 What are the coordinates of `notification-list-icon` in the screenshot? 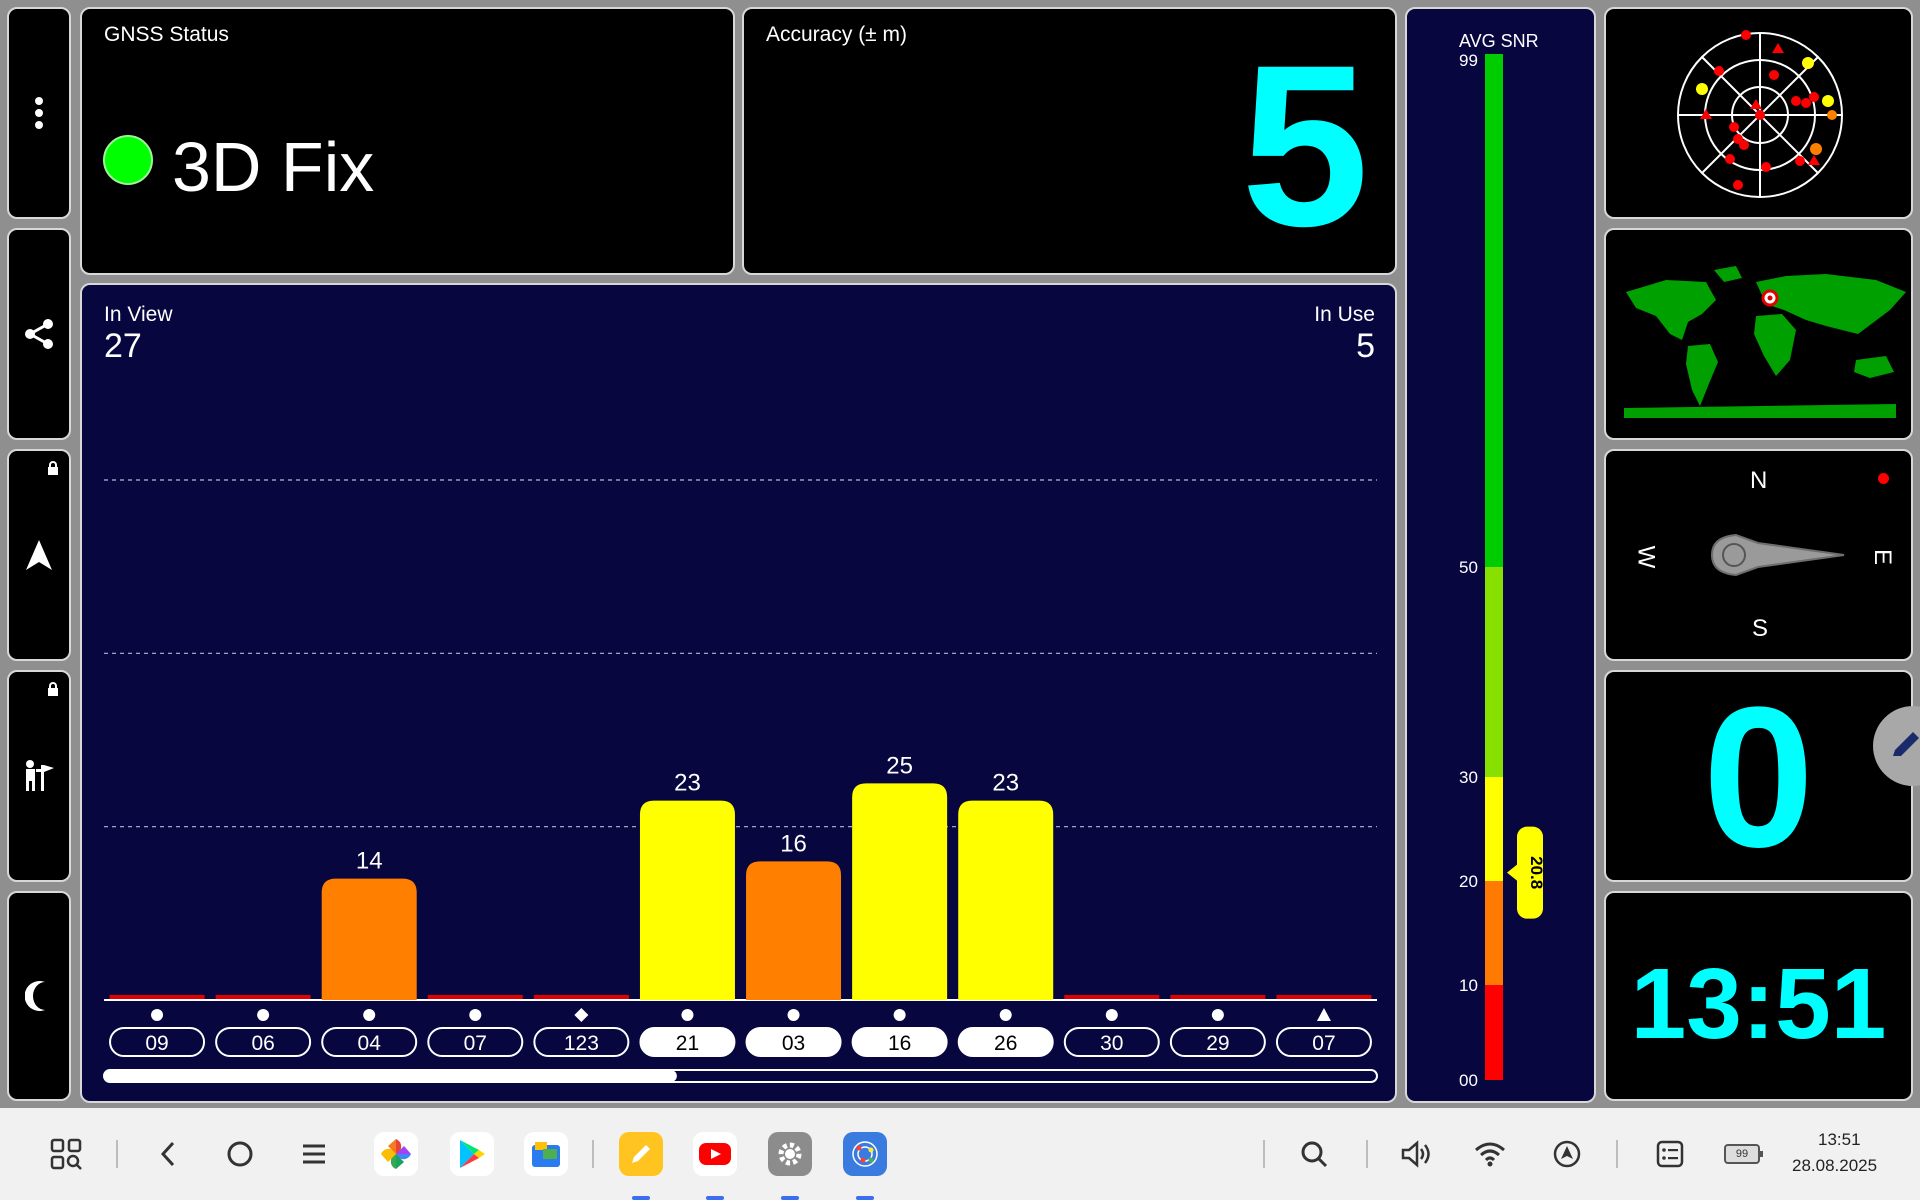 It's located at (1670, 1154).